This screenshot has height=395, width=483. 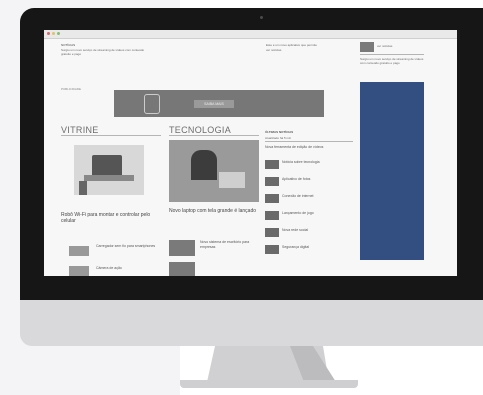 What do you see at coordinates (214, 104) in the screenshot?
I see `banner-cta-button: SAIBA MAIS` at bounding box center [214, 104].